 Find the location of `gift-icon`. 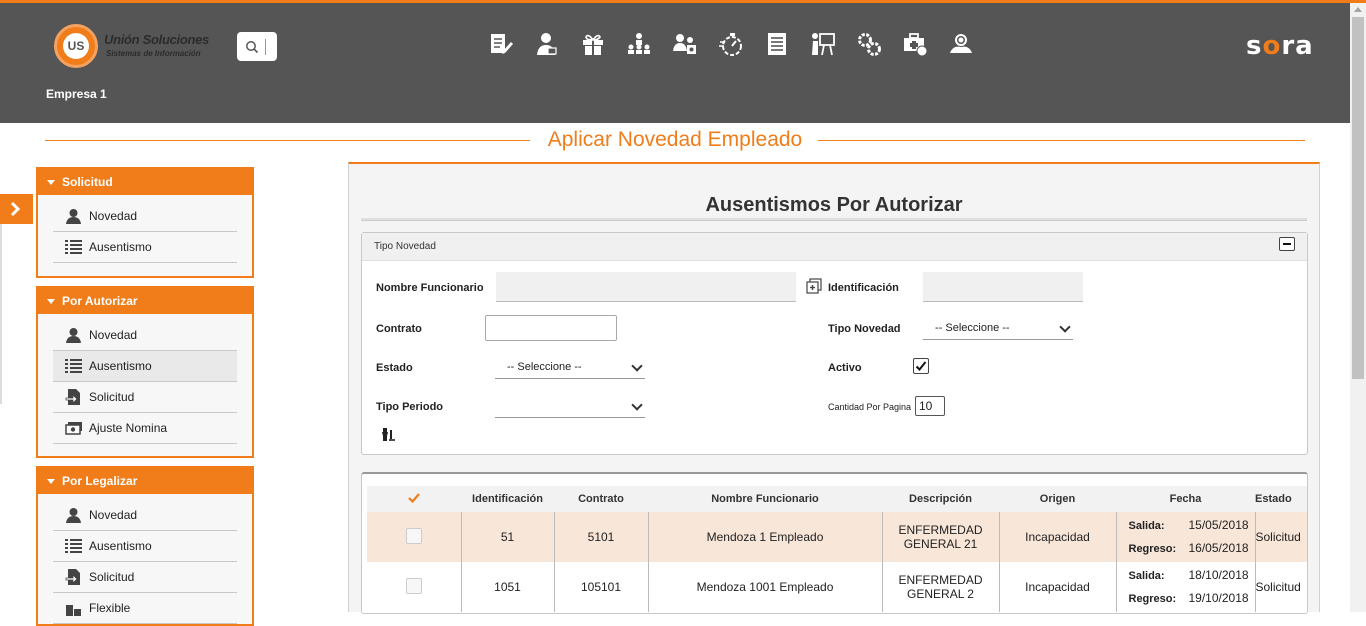

gift-icon is located at coordinates (603, 46).